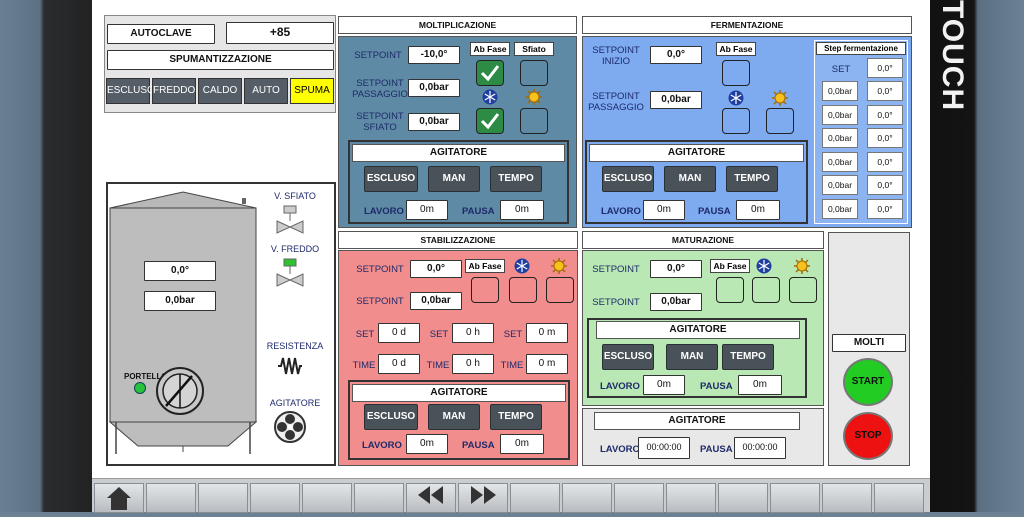  I want to click on stab-time-label-d: TIME, so click(364, 365).